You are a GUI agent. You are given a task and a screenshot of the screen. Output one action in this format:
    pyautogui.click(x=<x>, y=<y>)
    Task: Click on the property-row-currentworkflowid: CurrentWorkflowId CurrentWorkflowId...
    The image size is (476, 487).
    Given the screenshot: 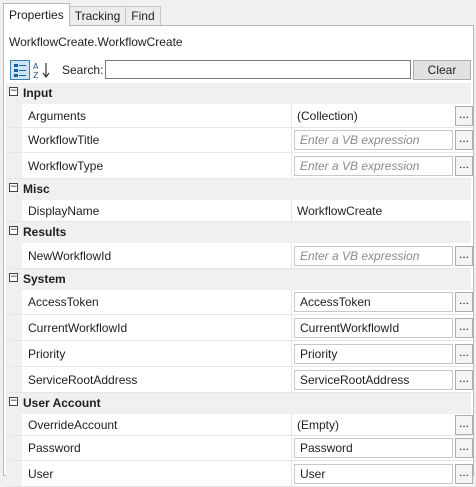 What is the action you would take?
    pyautogui.click(x=239, y=328)
    